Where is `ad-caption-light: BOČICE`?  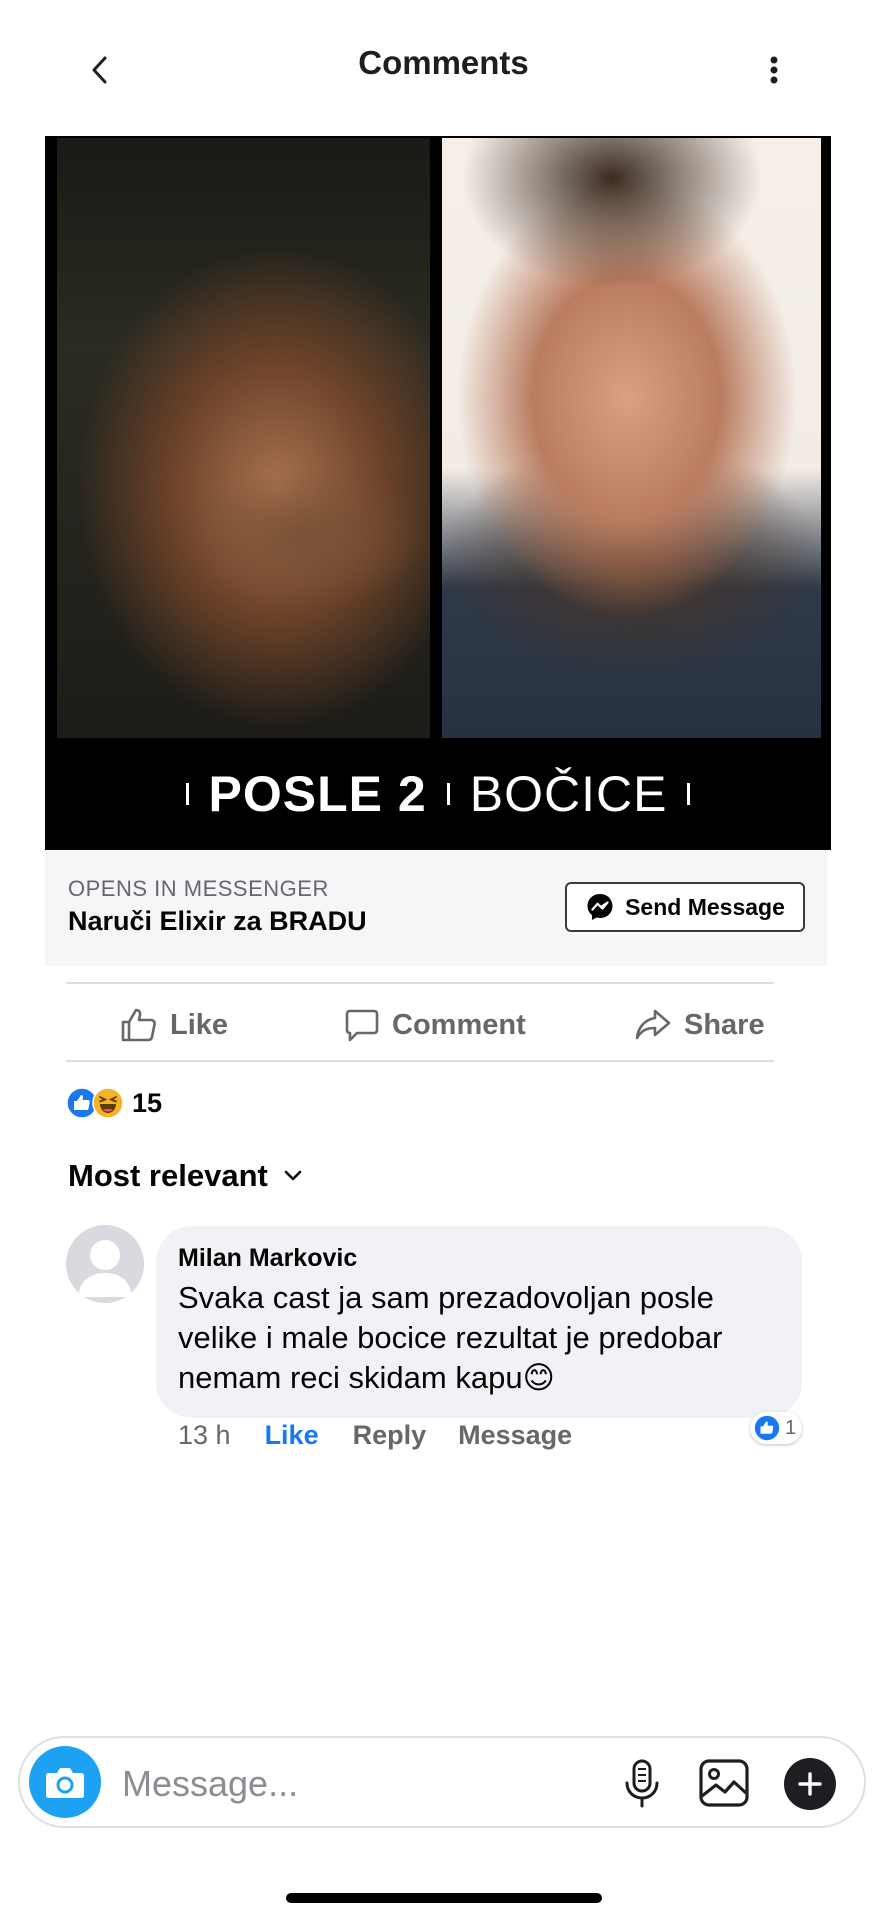 ad-caption-light: BOČICE is located at coordinates (568, 794).